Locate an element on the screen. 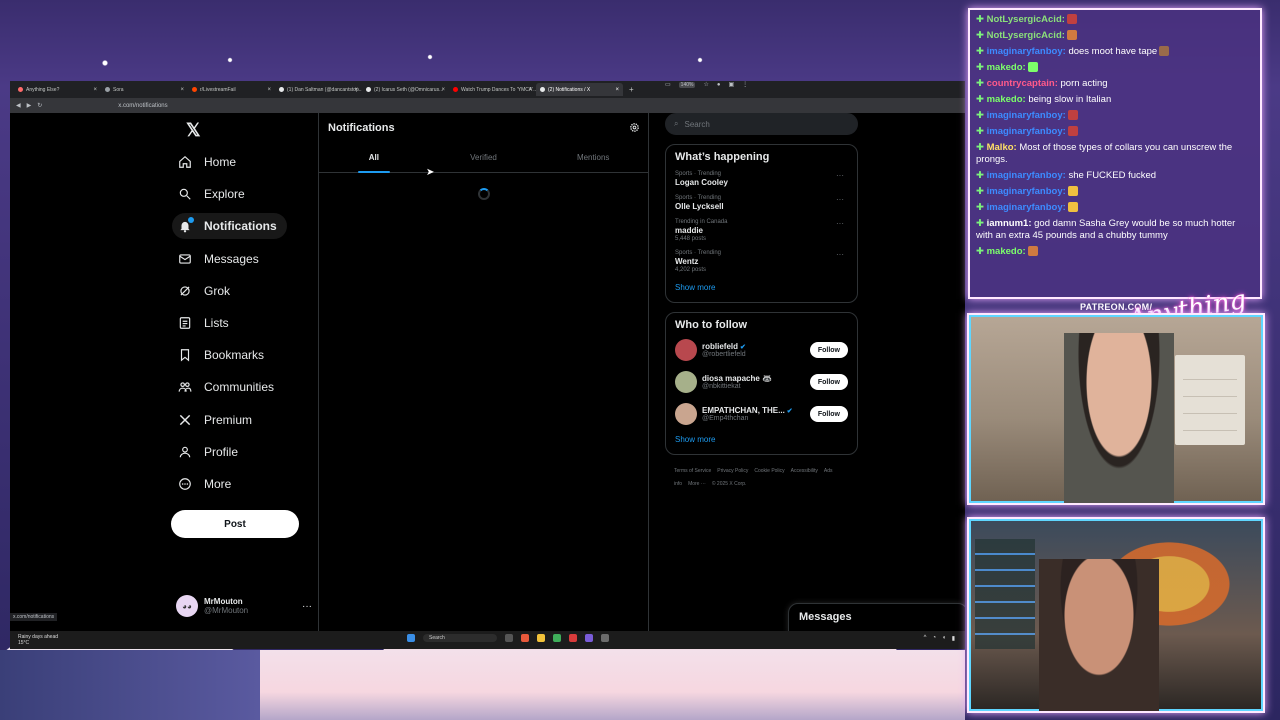 The height and width of the screenshot is (720, 1280). volume-icon: ◖ is located at coordinates (944, 638).